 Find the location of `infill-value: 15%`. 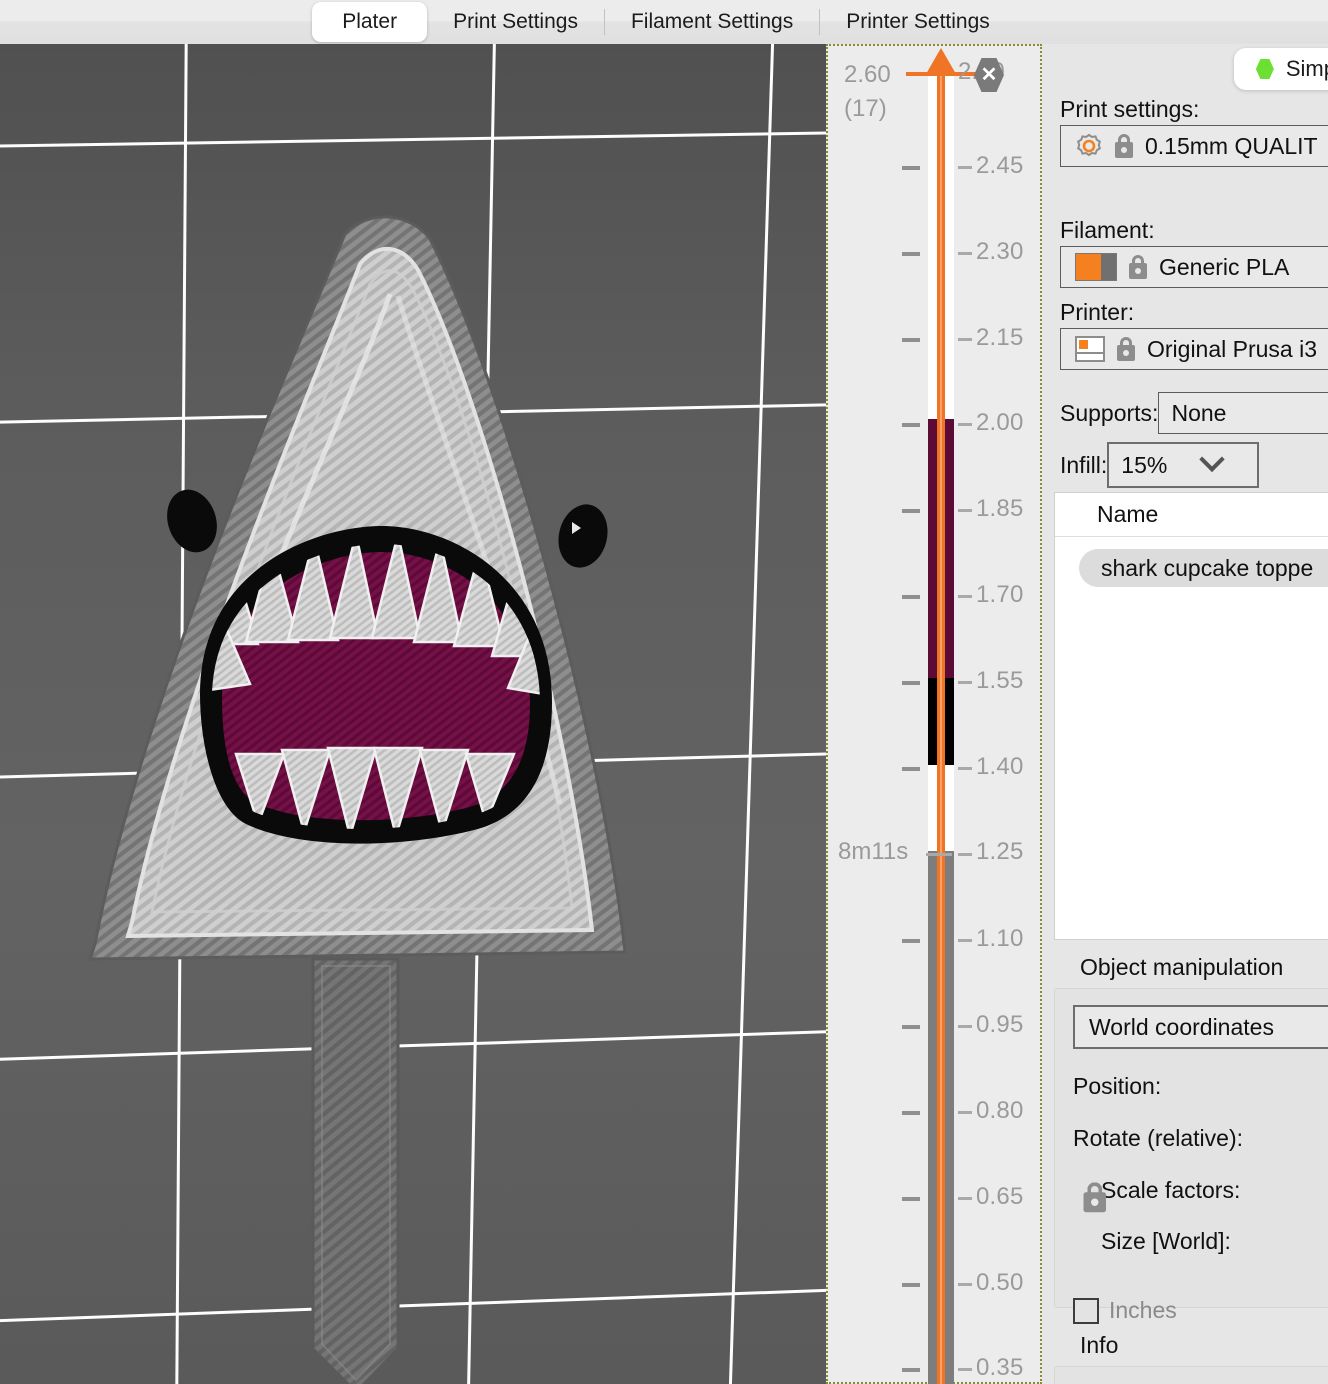

infill-value: 15% is located at coordinates (1144, 464).